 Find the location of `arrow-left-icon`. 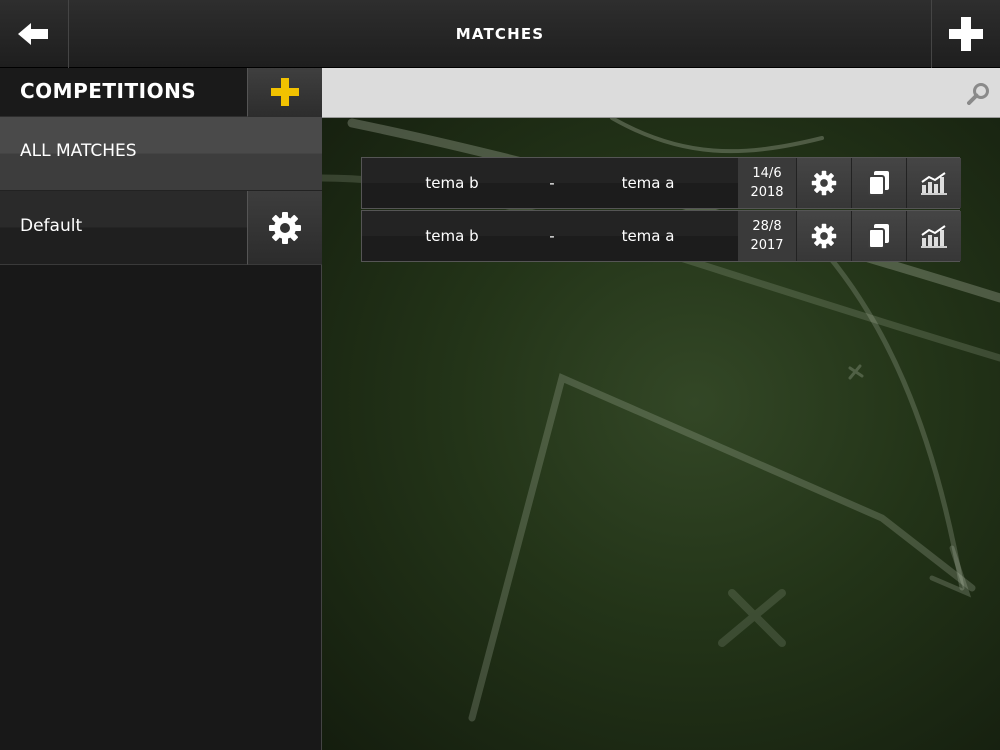

arrow-left-icon is located at coordinates (33, 34).